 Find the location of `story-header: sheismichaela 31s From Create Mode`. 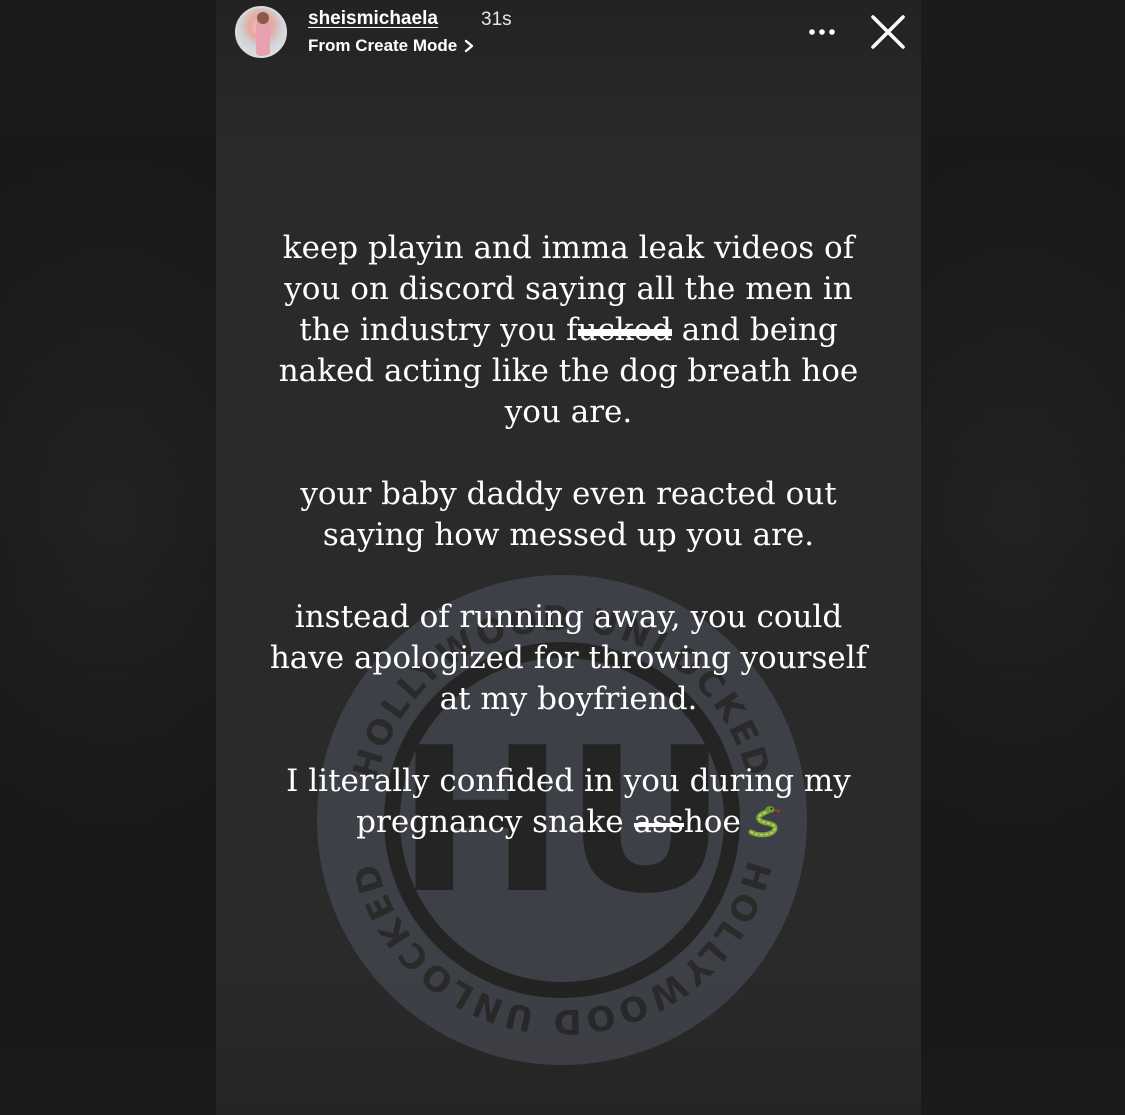

story-header: sheismichaela 31s From Create Mode is located at coordinates (568, 40).